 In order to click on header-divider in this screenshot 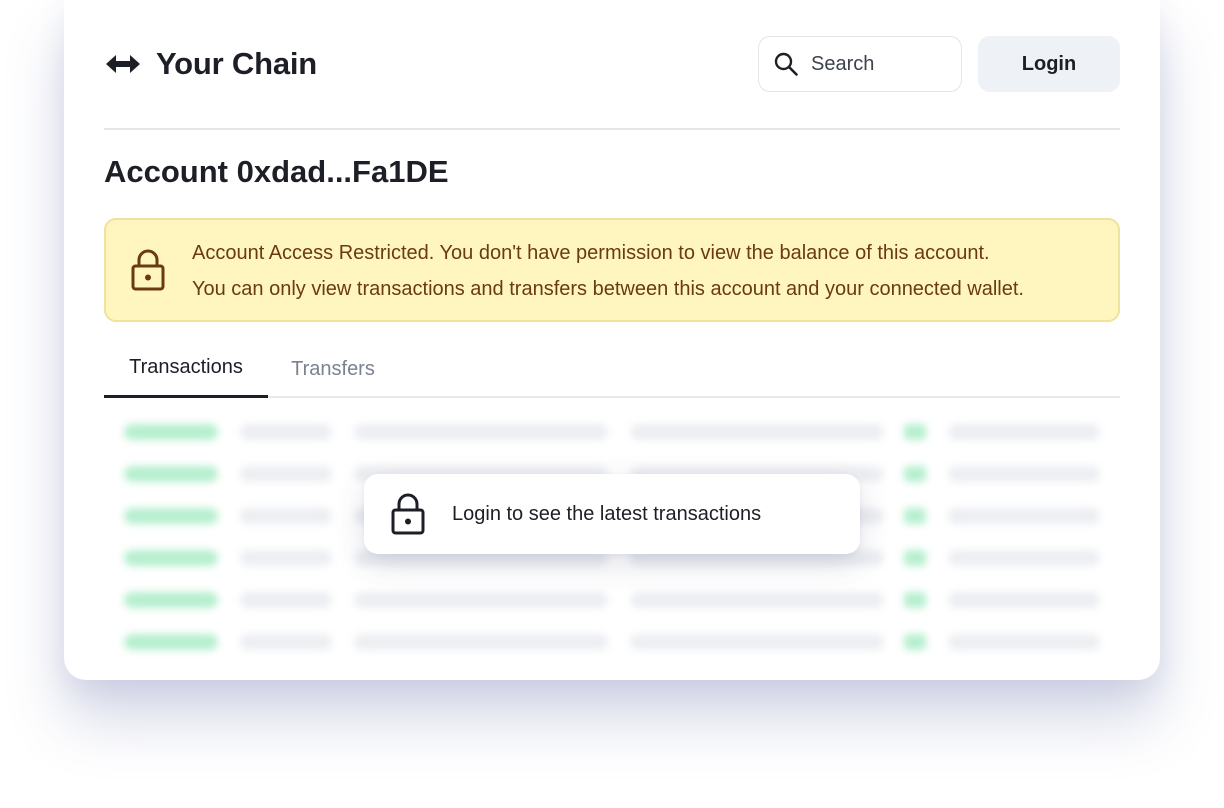, I will do `click(612, 129)`.